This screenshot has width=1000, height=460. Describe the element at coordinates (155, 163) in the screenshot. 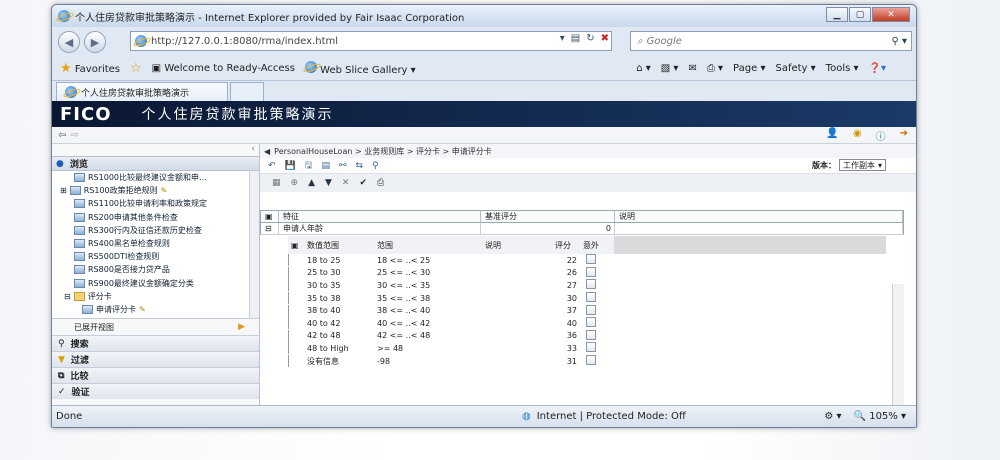

I see `browse-header: ● 浏览` at that location.